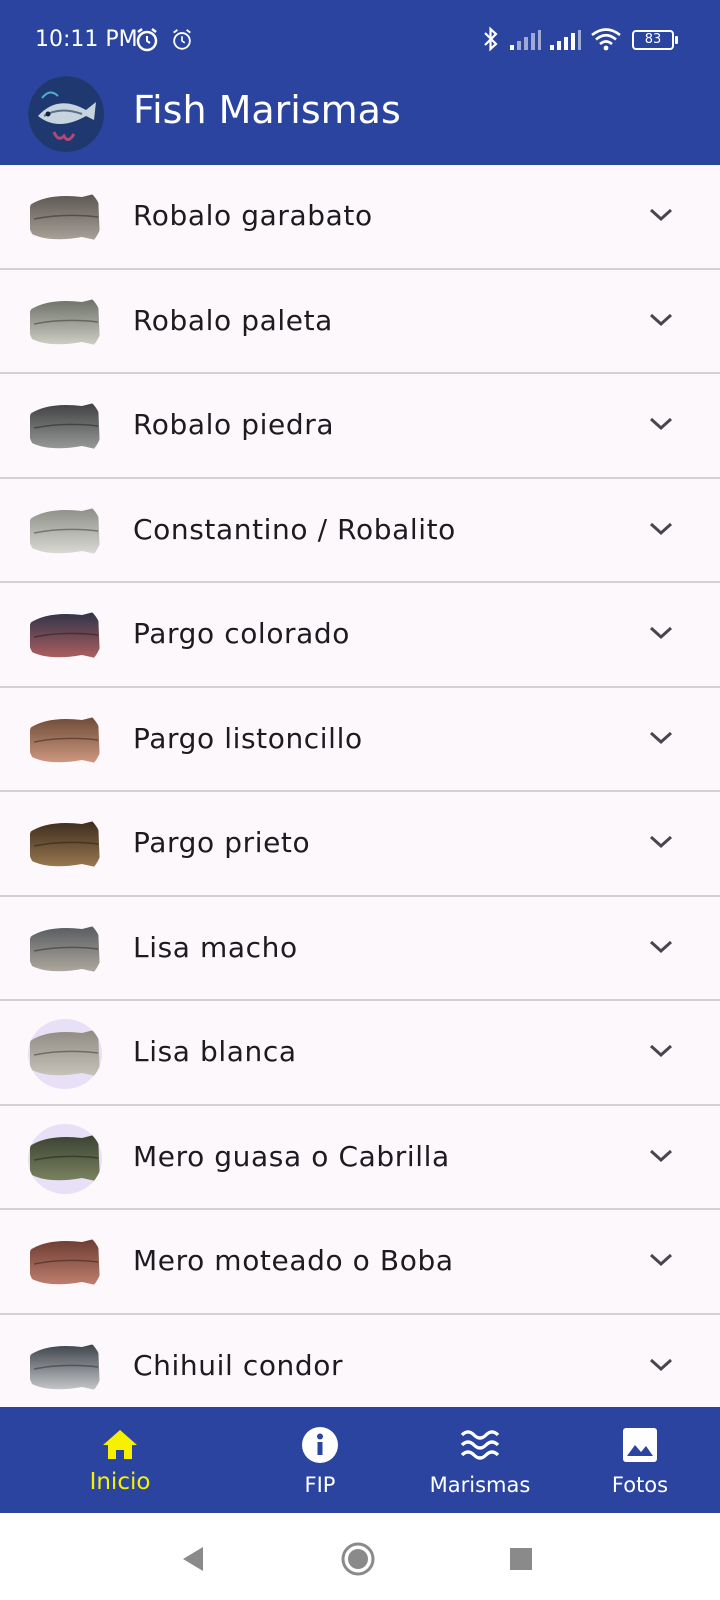 The height and width of the screenshot is (1600, 720). What do you see at coordinates (320, 1445) in the screenshot?
I see `info-icon` at bounding box center [320, 1445].